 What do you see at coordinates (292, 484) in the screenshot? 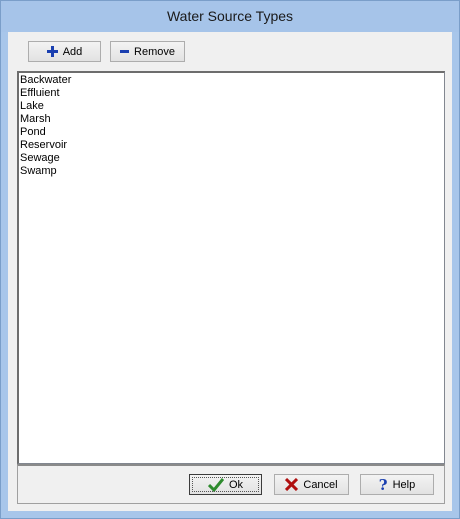
I see `x-icon` at bounding box center [292, 484].